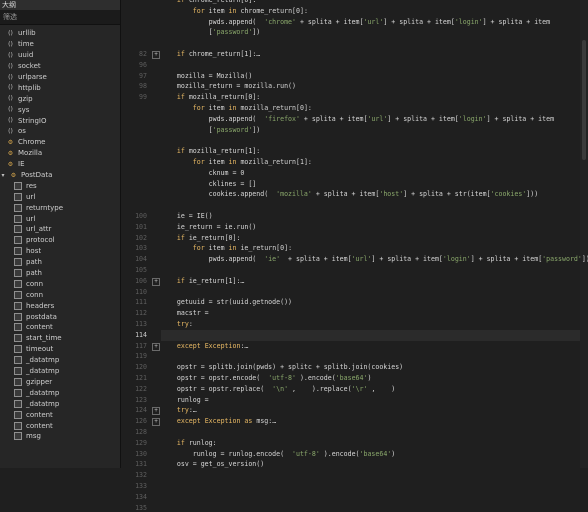 Image resolution: width=588 pixels, height=512 pixels. What do you see at coordinates (60, 55) in the screenshot?
I see `outline-item: () uuid` at bounding box center [60, 55].